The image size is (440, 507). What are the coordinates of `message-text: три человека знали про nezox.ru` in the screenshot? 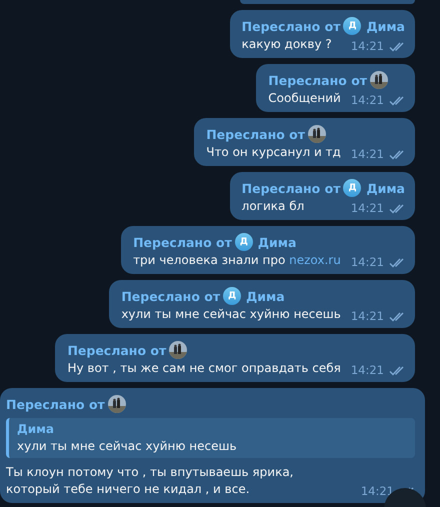 It's located at (237, 260).